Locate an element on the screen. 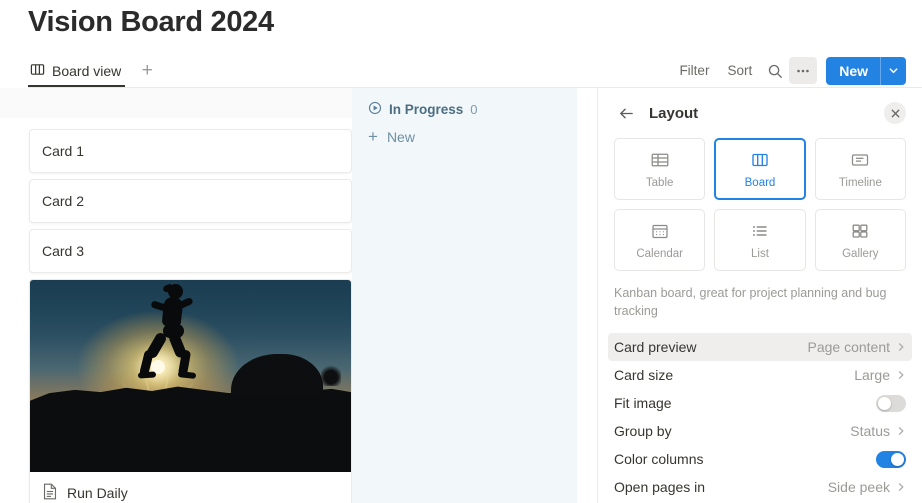 This screenshot has width=922, height=503. toolbar: Board view + Filter Sort New is located at coordinates (461, 70).